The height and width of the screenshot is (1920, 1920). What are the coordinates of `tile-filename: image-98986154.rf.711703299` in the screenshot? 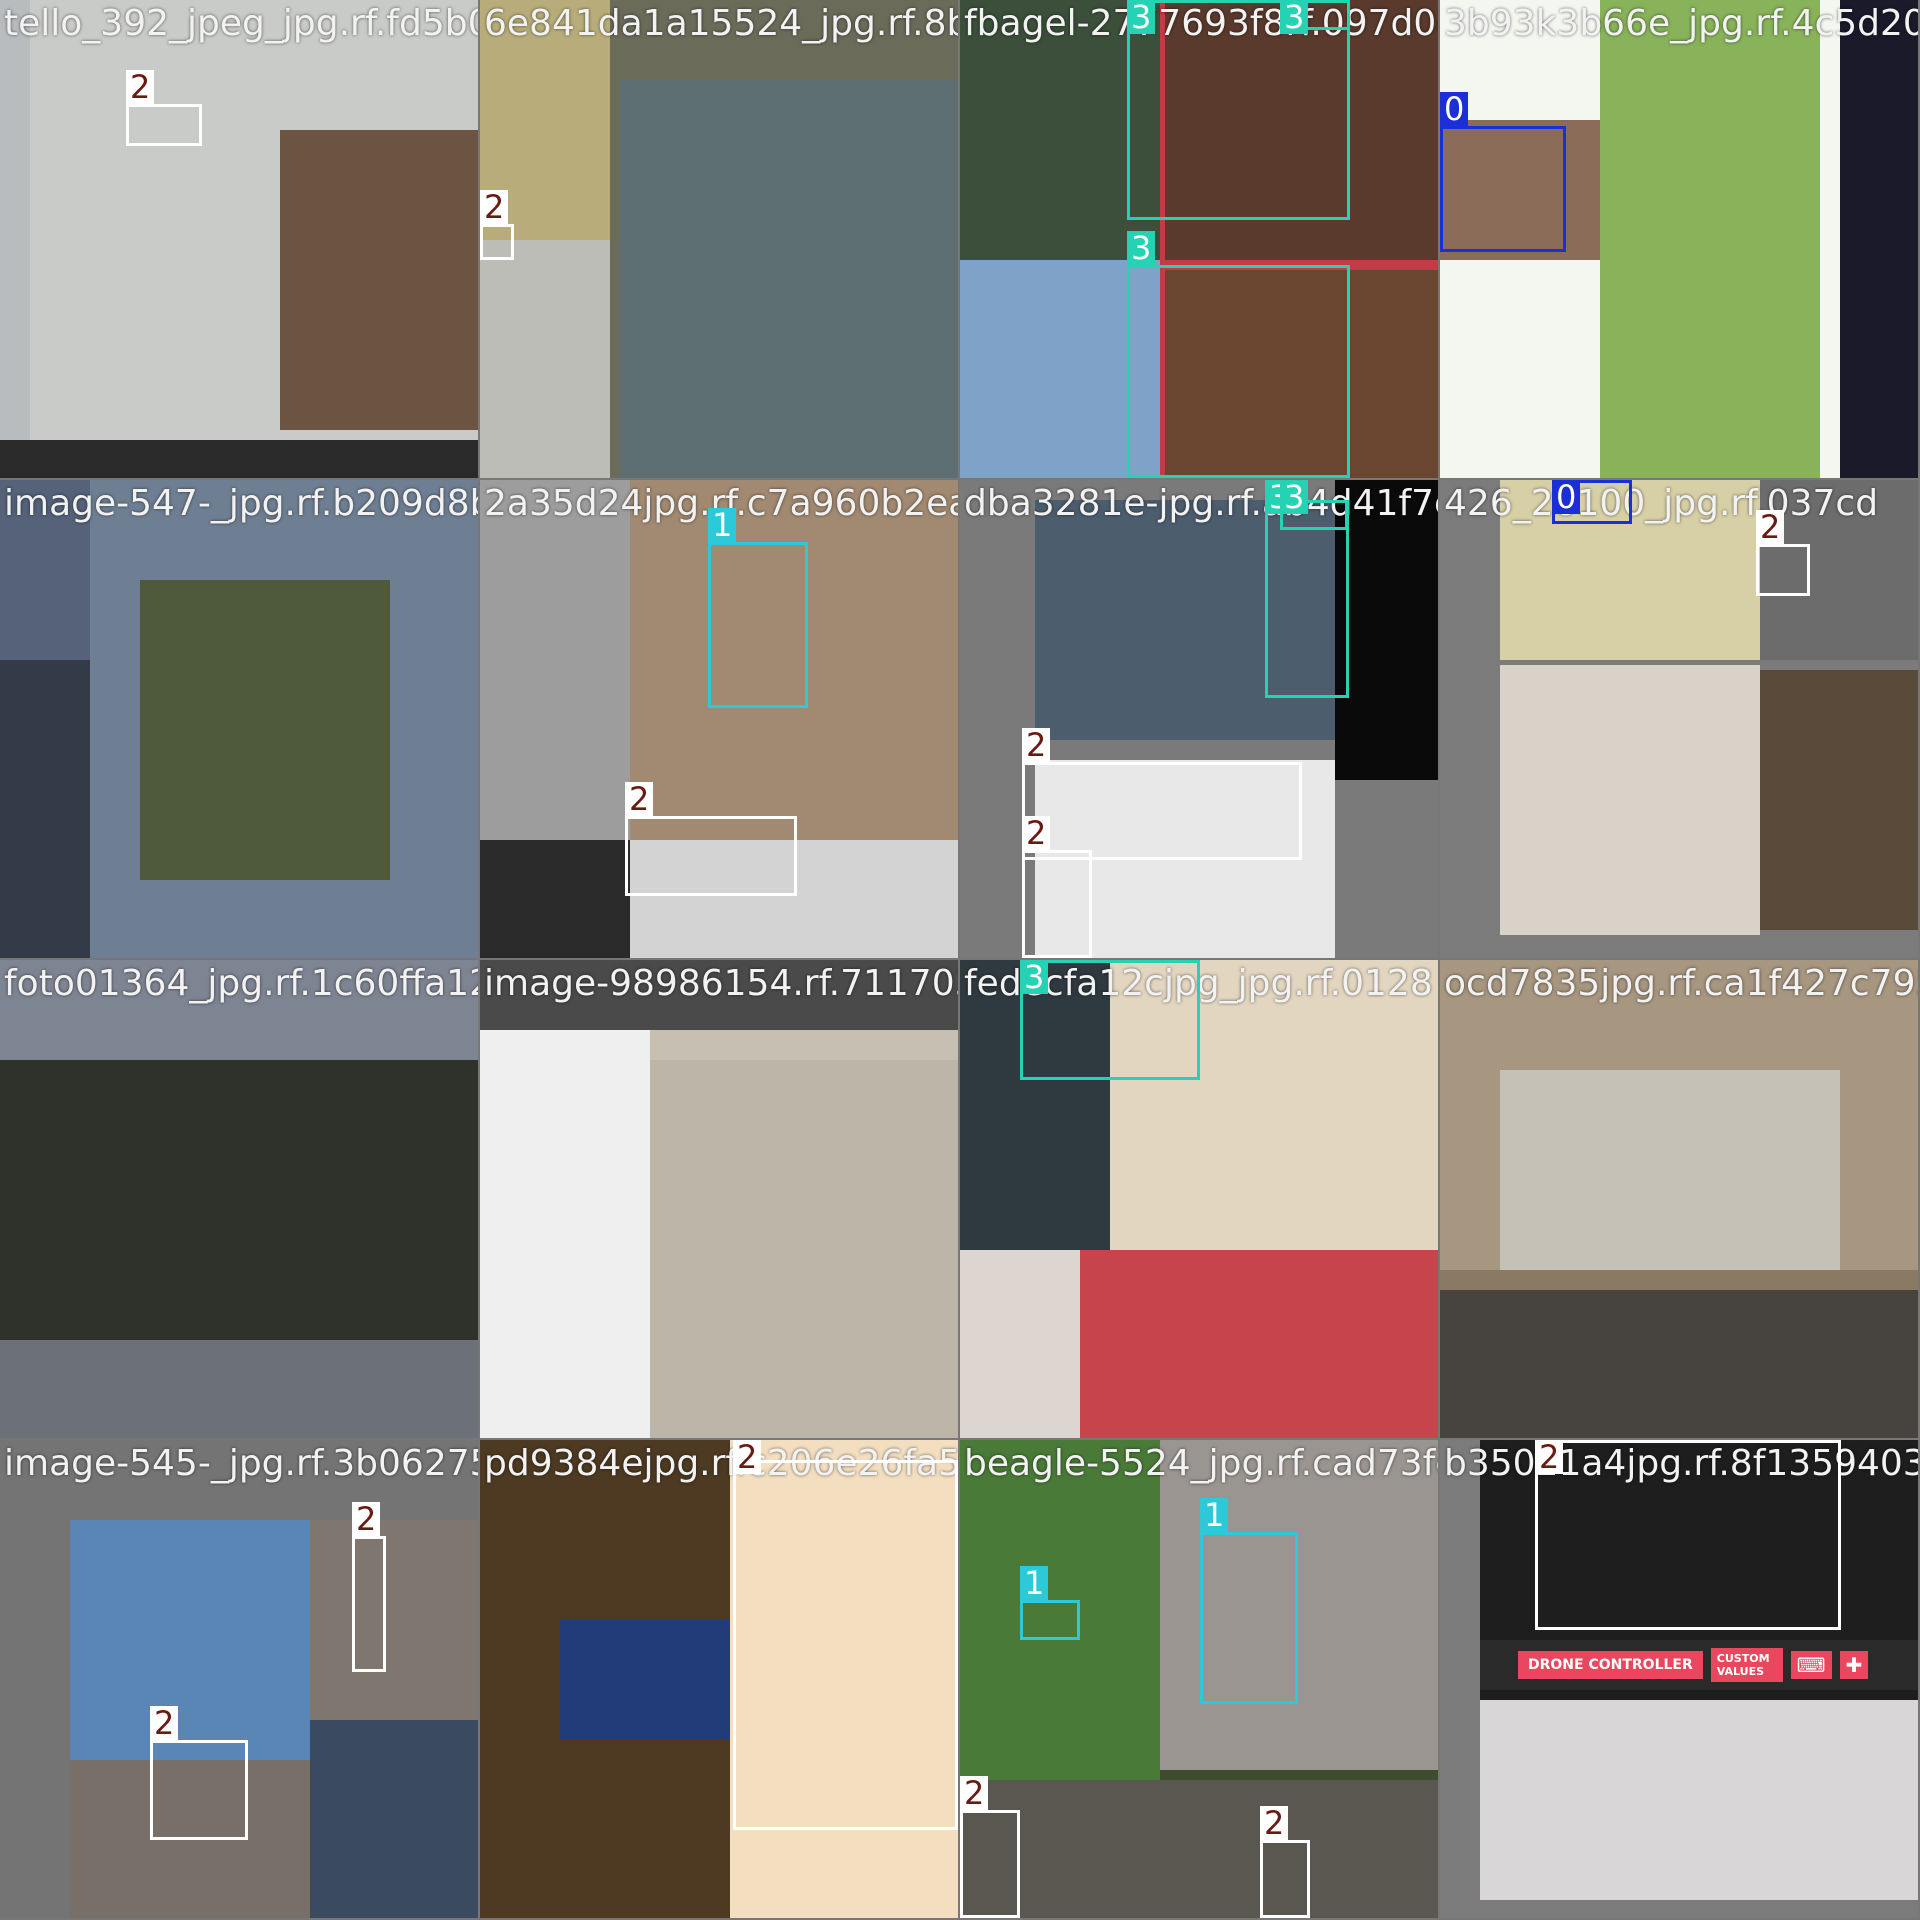 It's located at (721, 983).